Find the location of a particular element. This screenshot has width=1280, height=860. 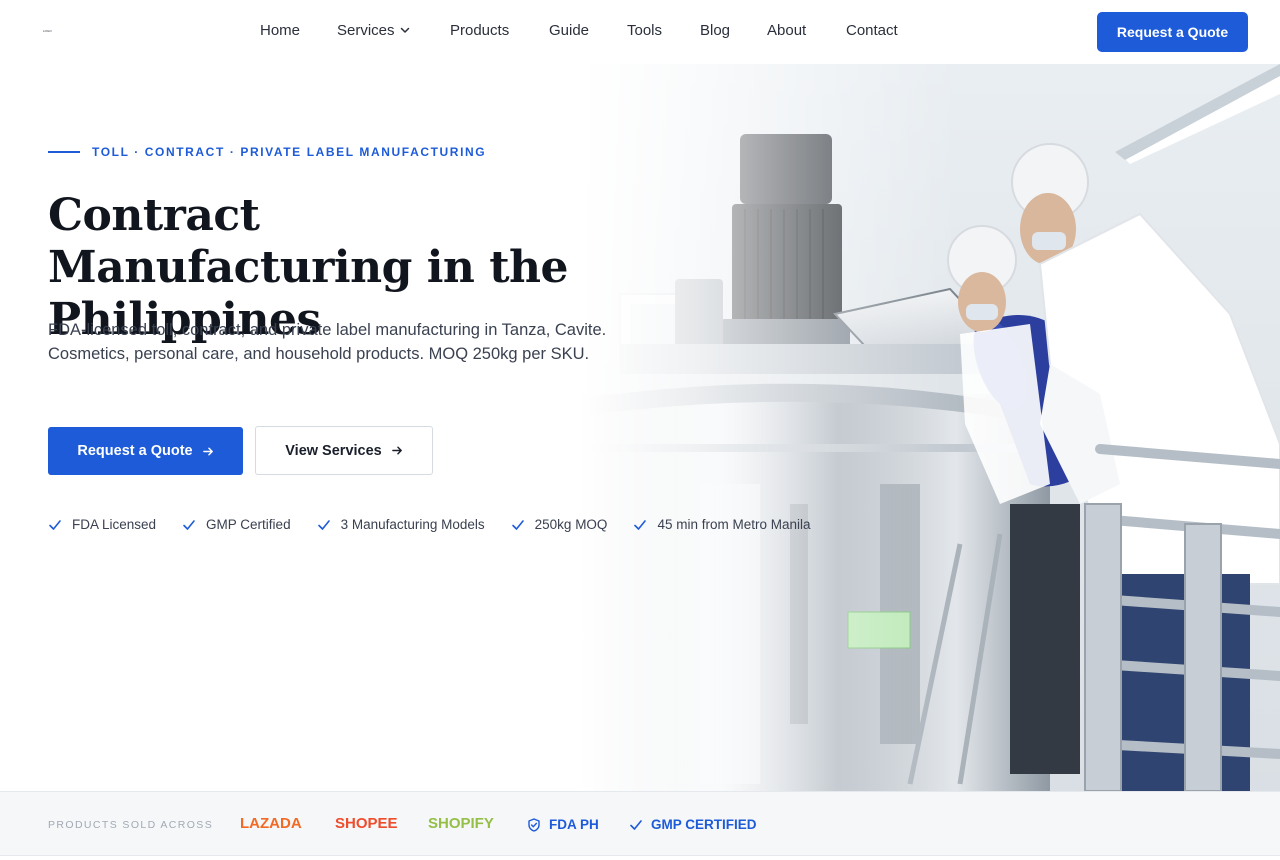

hero-request-quote-button: Request a Quote is located at coordinates (145, 451).